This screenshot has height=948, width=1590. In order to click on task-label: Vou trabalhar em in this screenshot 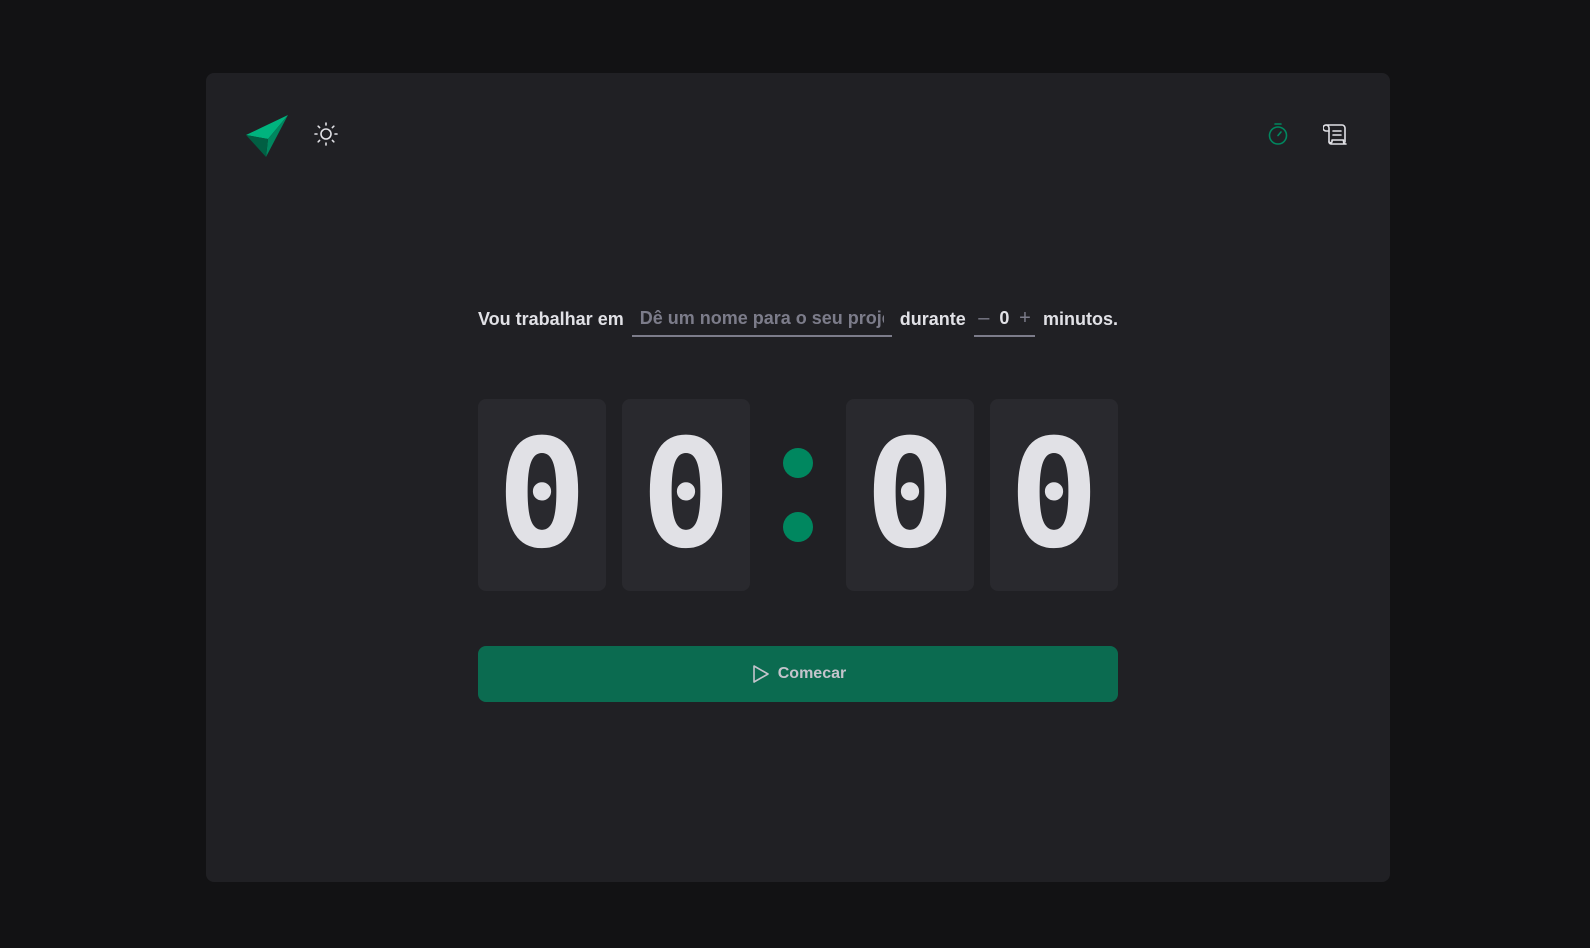, I will do `click(551, 318)`.